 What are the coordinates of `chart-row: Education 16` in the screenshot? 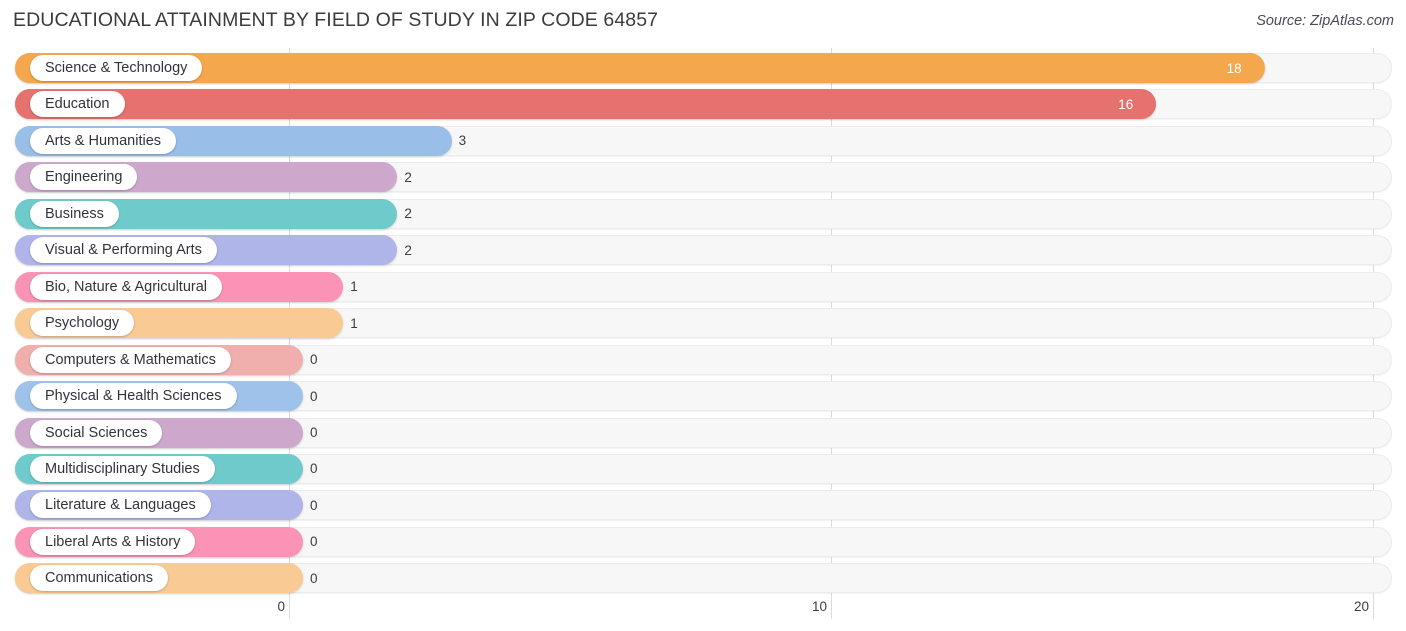 It's located at (703, 104).